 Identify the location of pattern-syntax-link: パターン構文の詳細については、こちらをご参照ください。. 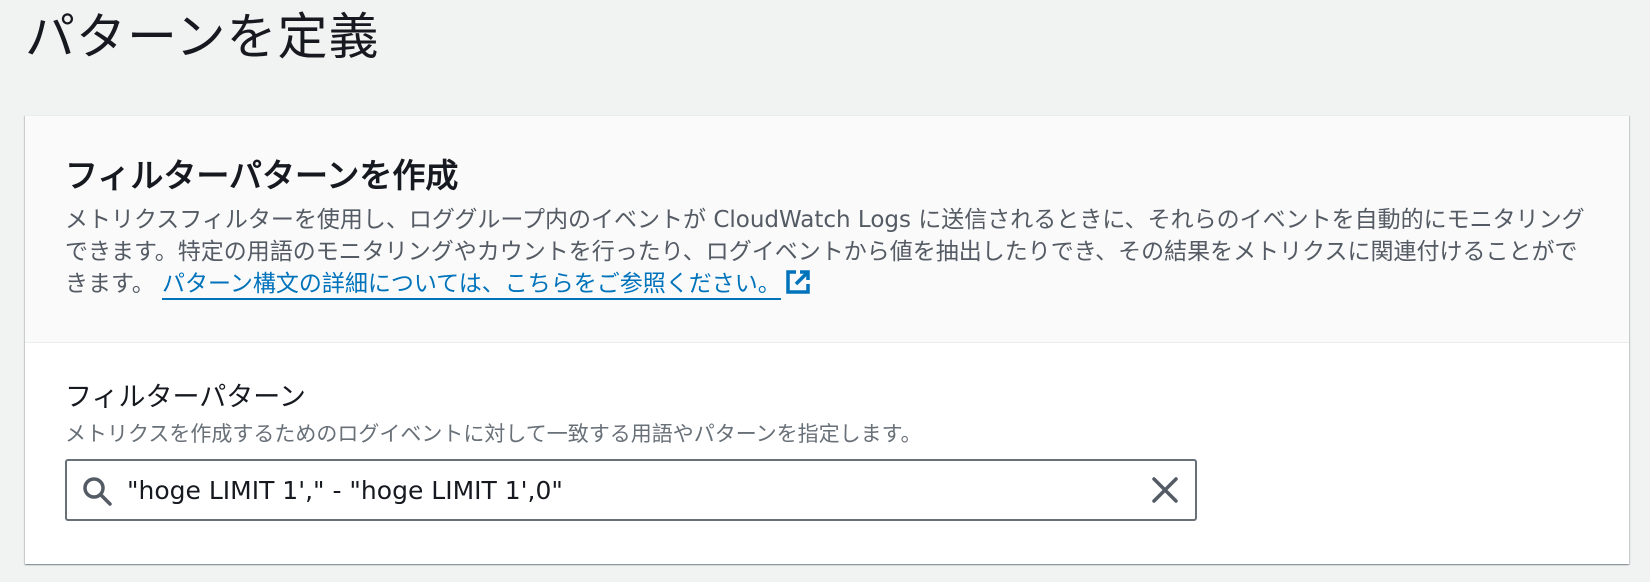
(471, 285).